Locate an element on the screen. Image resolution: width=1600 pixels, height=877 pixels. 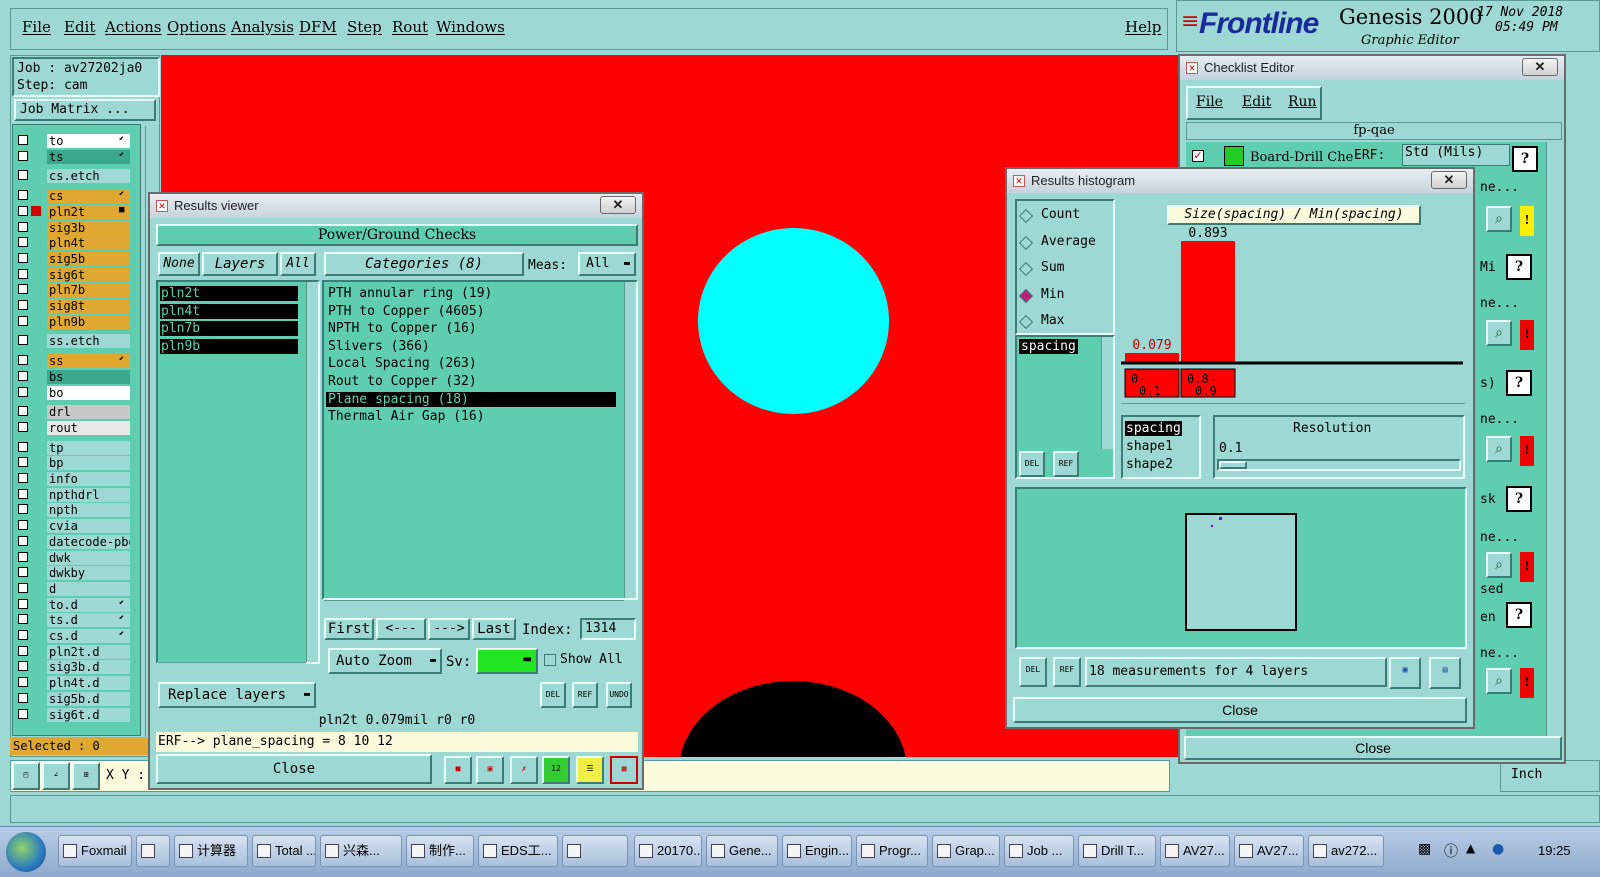
category-item: NPTH to Copper (16) is located at coordinates (471, 328).